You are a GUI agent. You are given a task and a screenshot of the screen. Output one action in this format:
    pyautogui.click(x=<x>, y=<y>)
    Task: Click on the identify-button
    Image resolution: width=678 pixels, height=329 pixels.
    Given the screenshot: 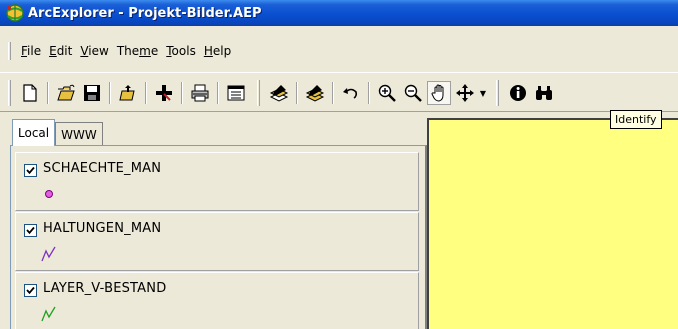 What is the action you would take?
    pyautogui.click(x=518, y=93)
    